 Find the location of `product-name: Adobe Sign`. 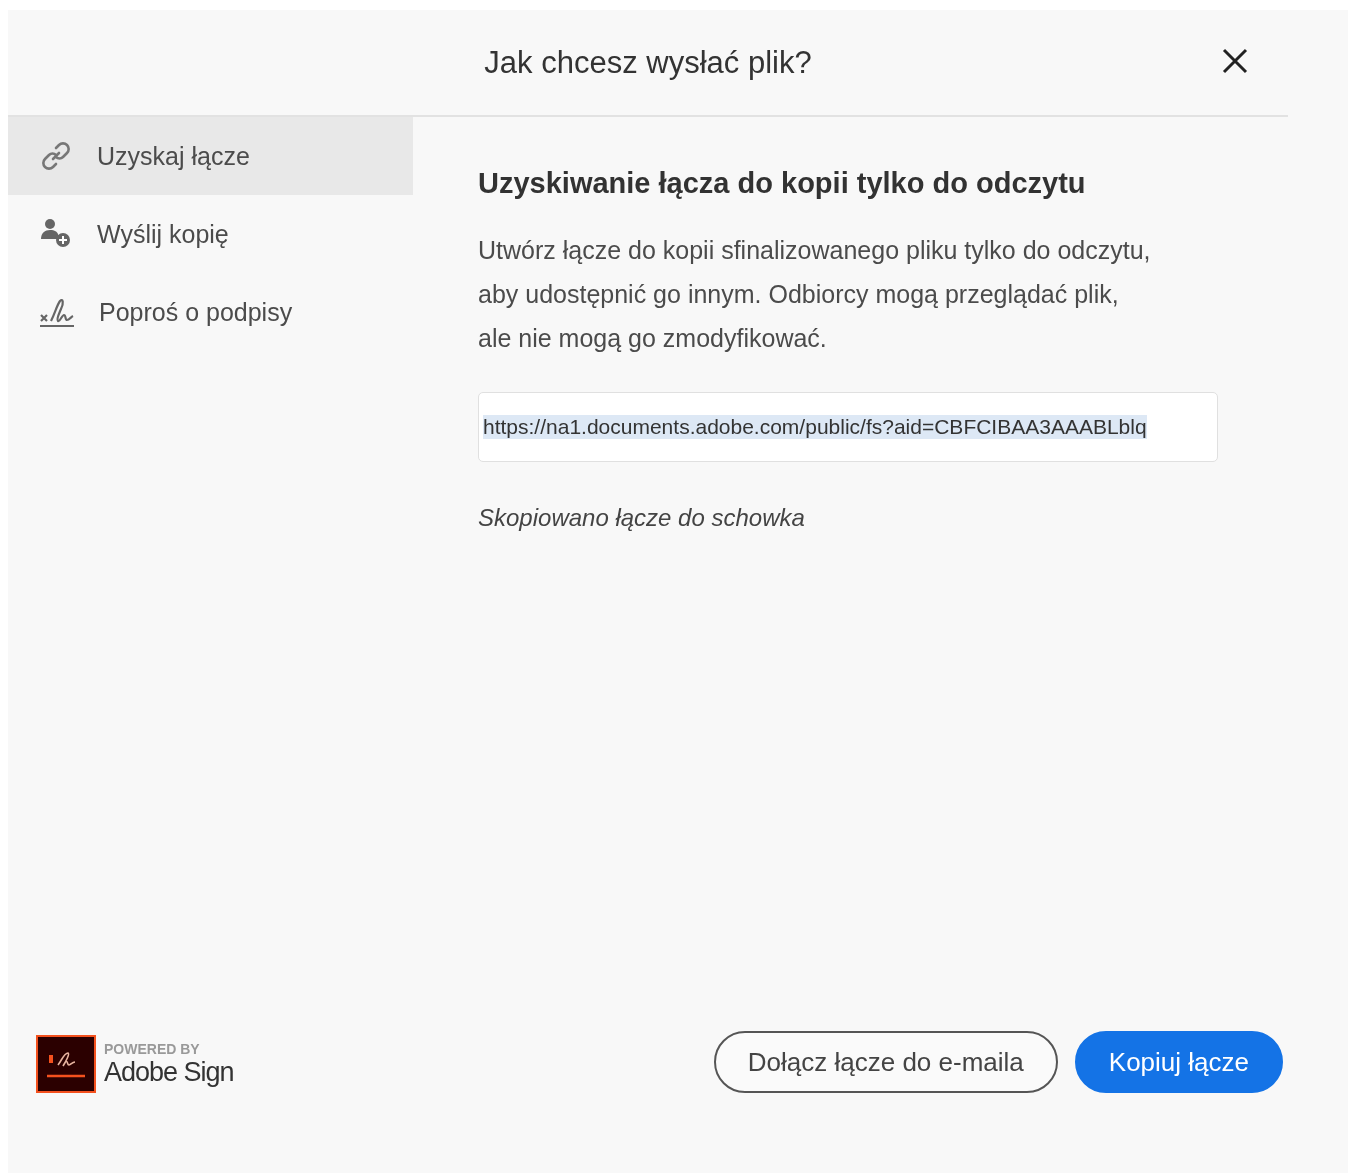

product-name: Adobe Sign is located at coordinates (169, 1072).